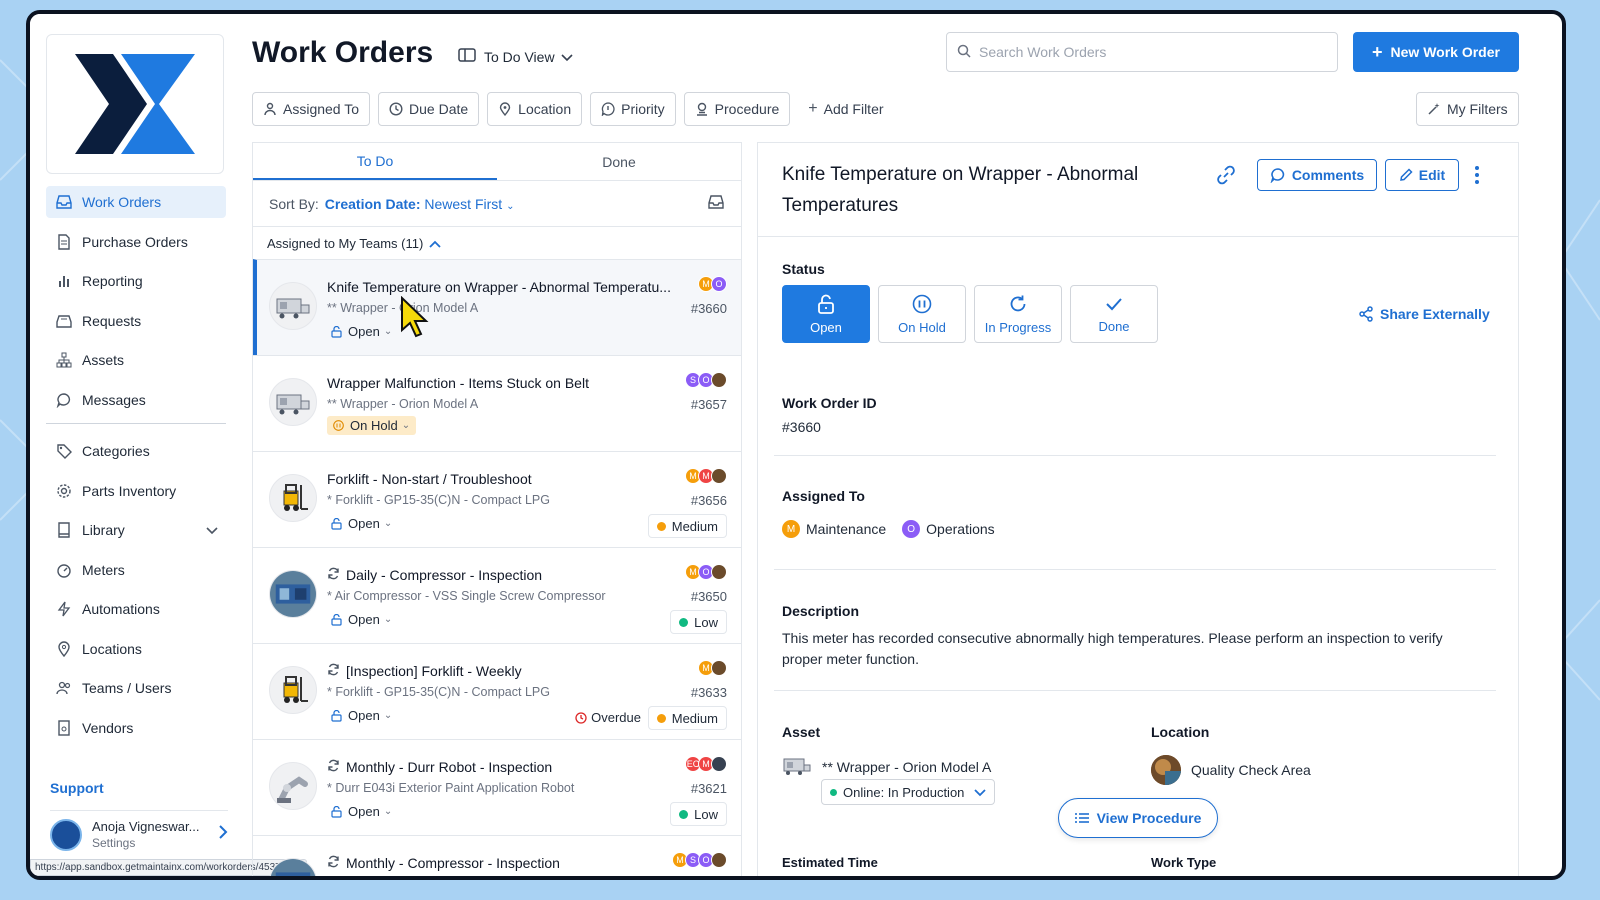 This screenshot has height=900, width=1600. Describe the element at coordinates (136, 202) in the screenshot. I see `sidebar-item-work-orders: Work Orders` at that location.